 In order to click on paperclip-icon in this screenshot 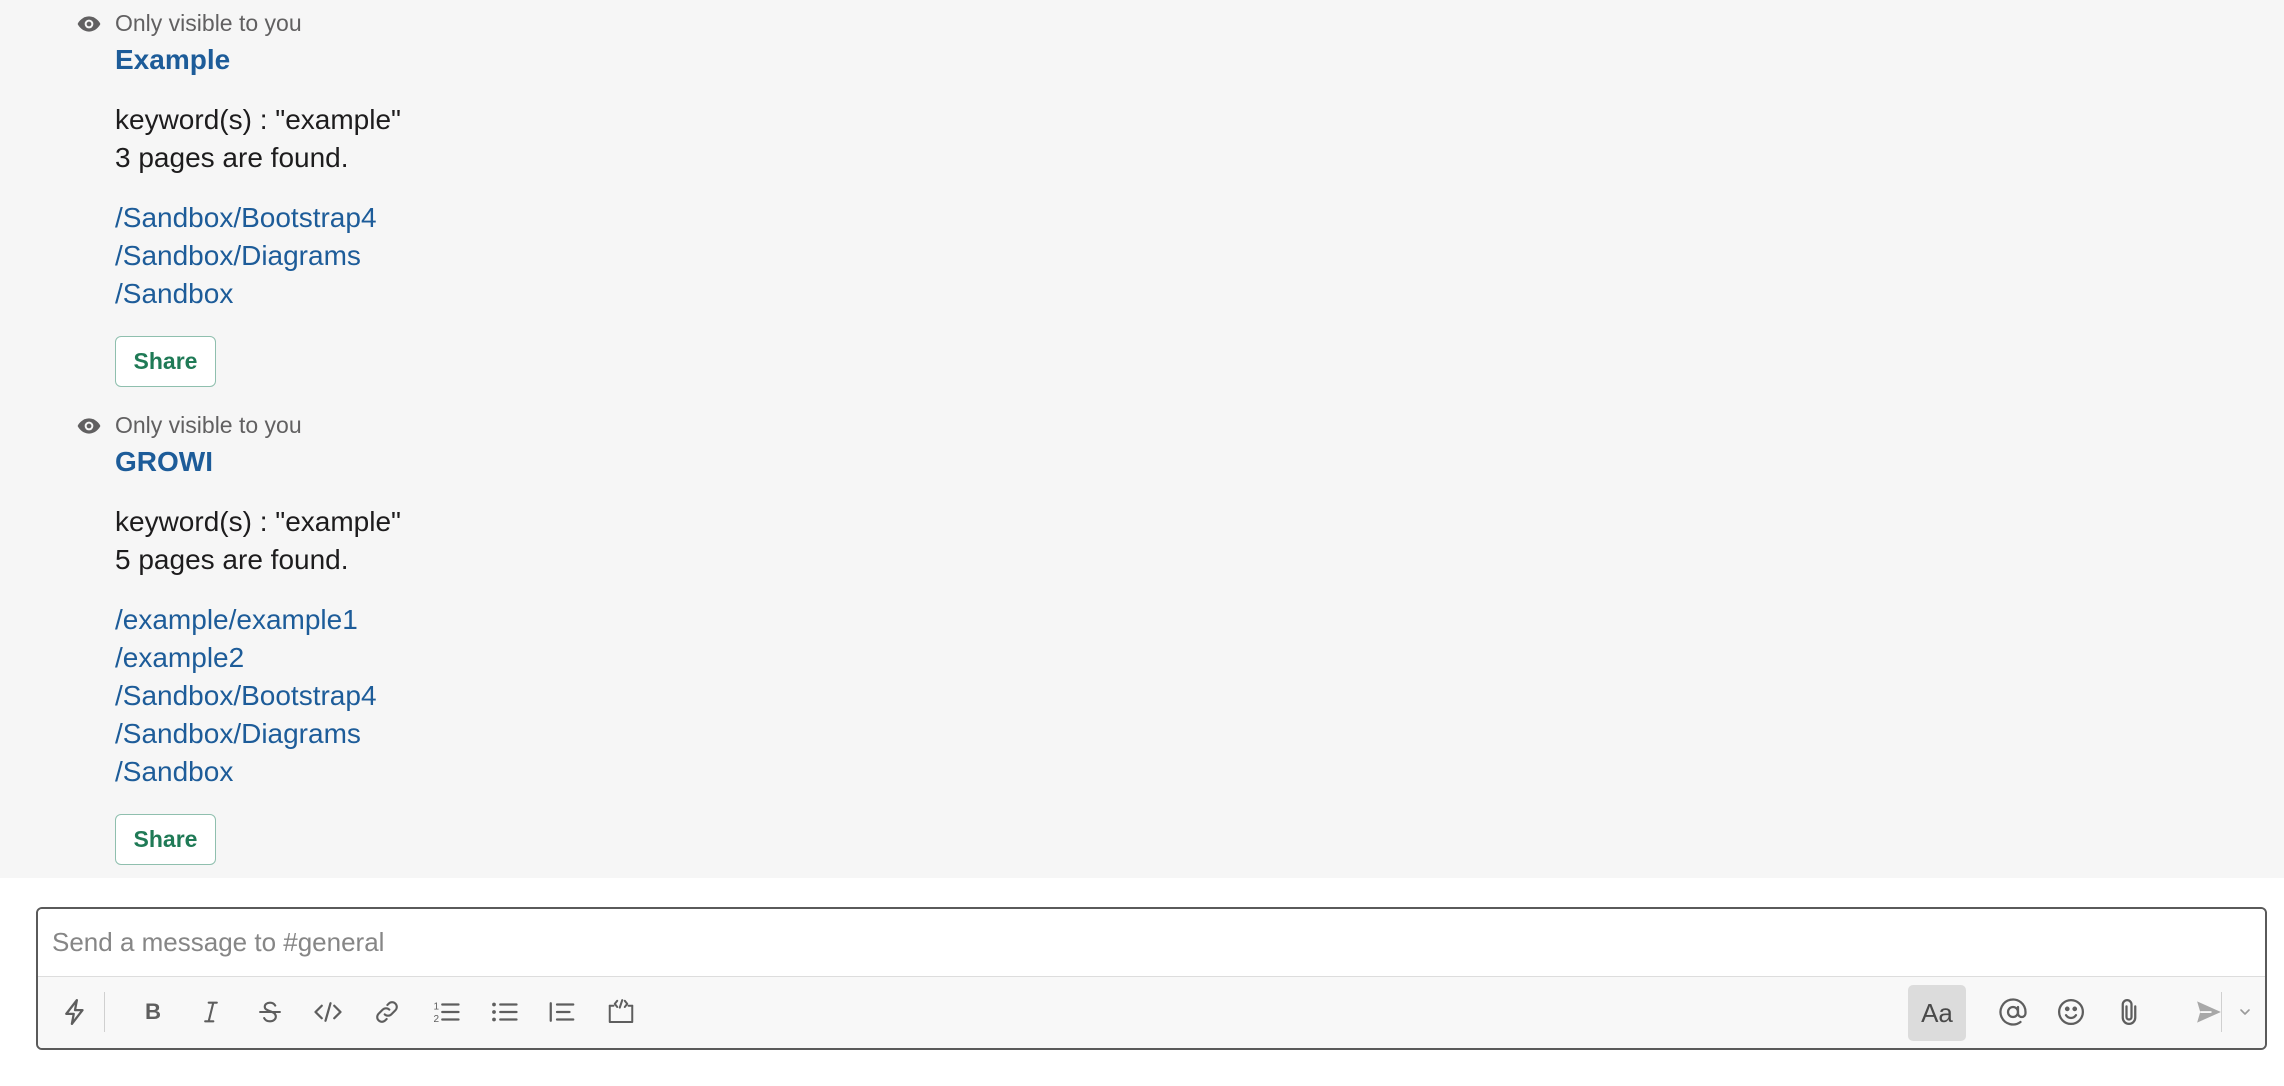, I will do `click(2129, 1012)`.